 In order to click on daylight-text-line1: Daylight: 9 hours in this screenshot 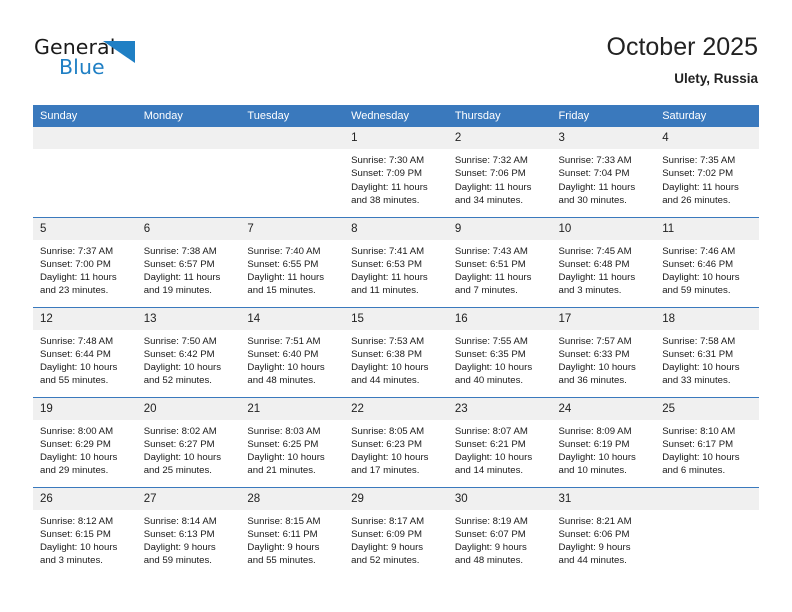, I will do `click(387, 548)`.